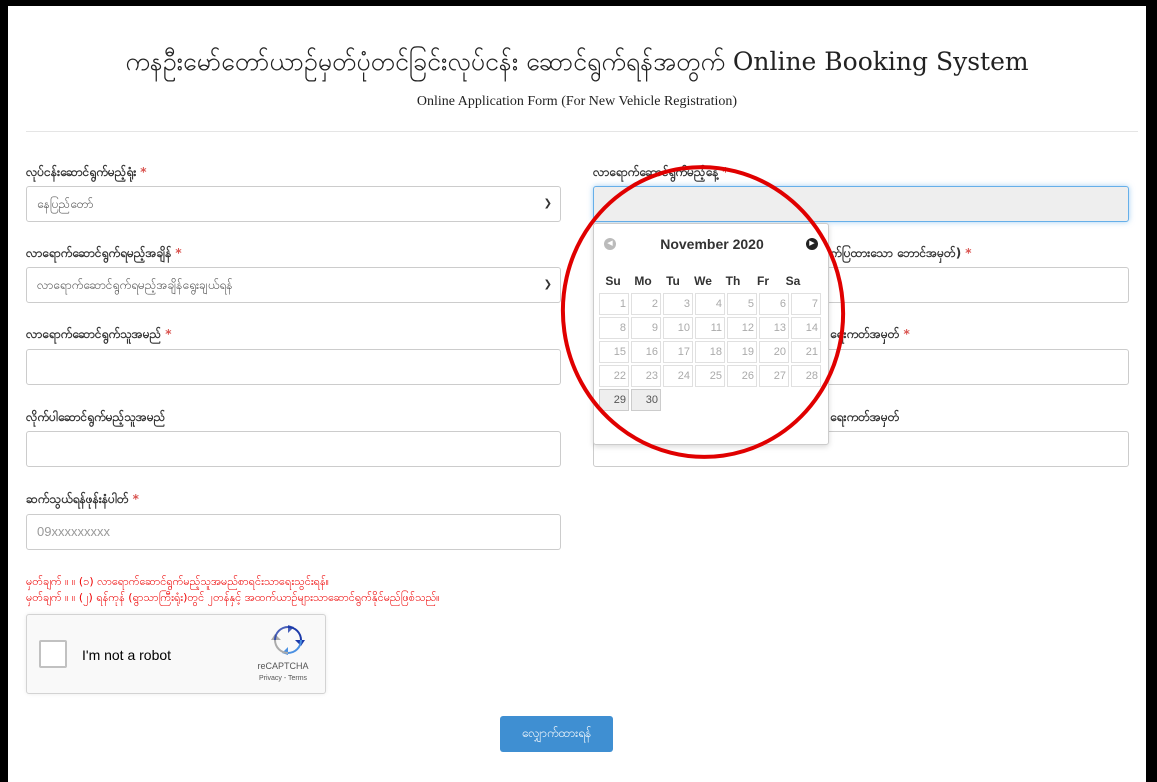 The height and width of the screenshot is (782, 1157). I want to click on datepicker-week-row: 15 16 17 18 19 20 21, so click(710, 352).